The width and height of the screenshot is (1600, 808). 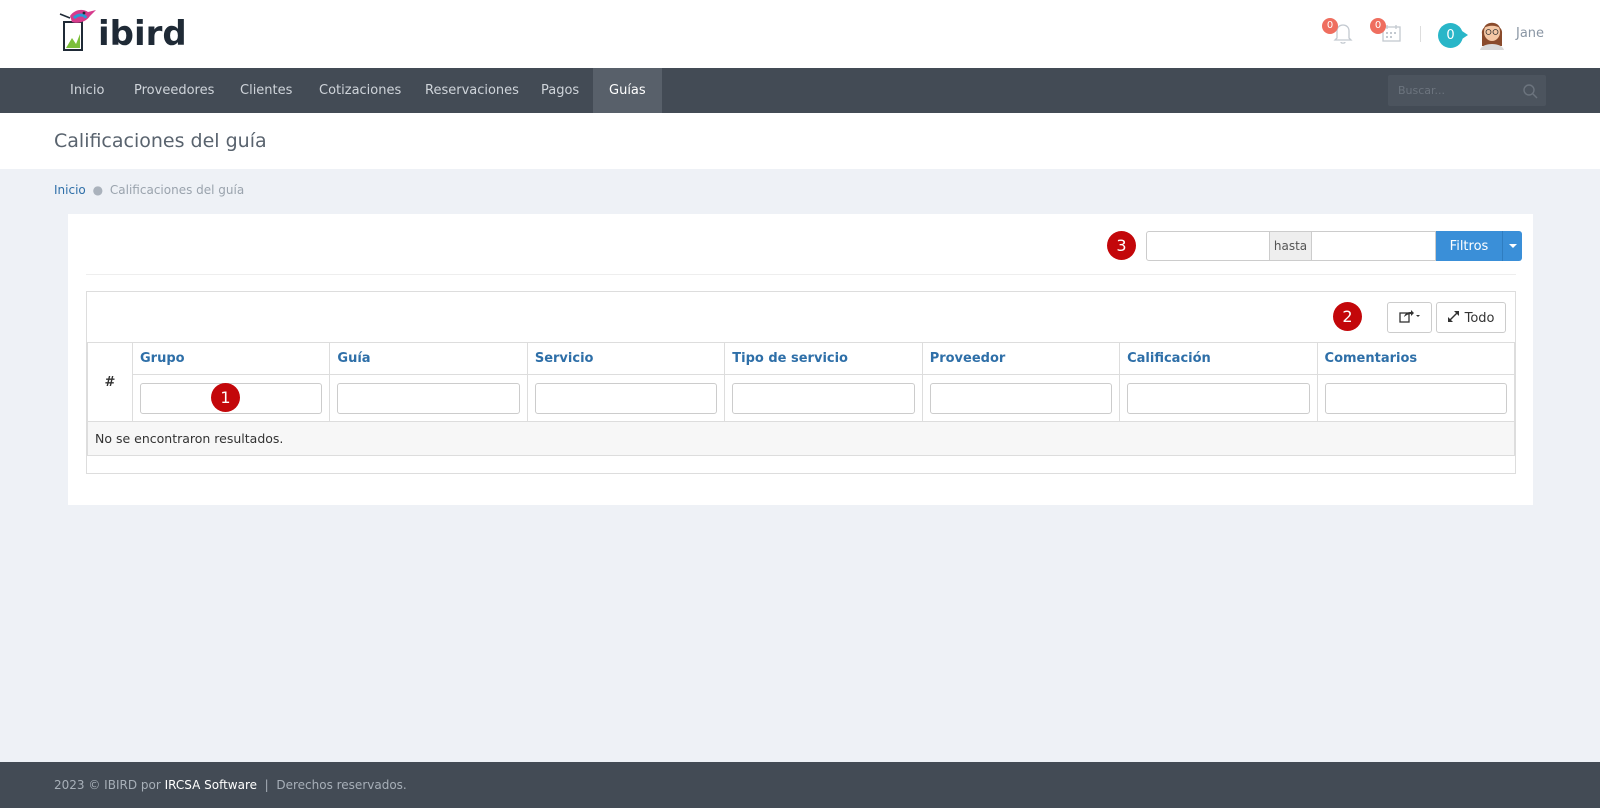 I want to click on annotation-marker-3: 3, so click(x=1121, y=245).